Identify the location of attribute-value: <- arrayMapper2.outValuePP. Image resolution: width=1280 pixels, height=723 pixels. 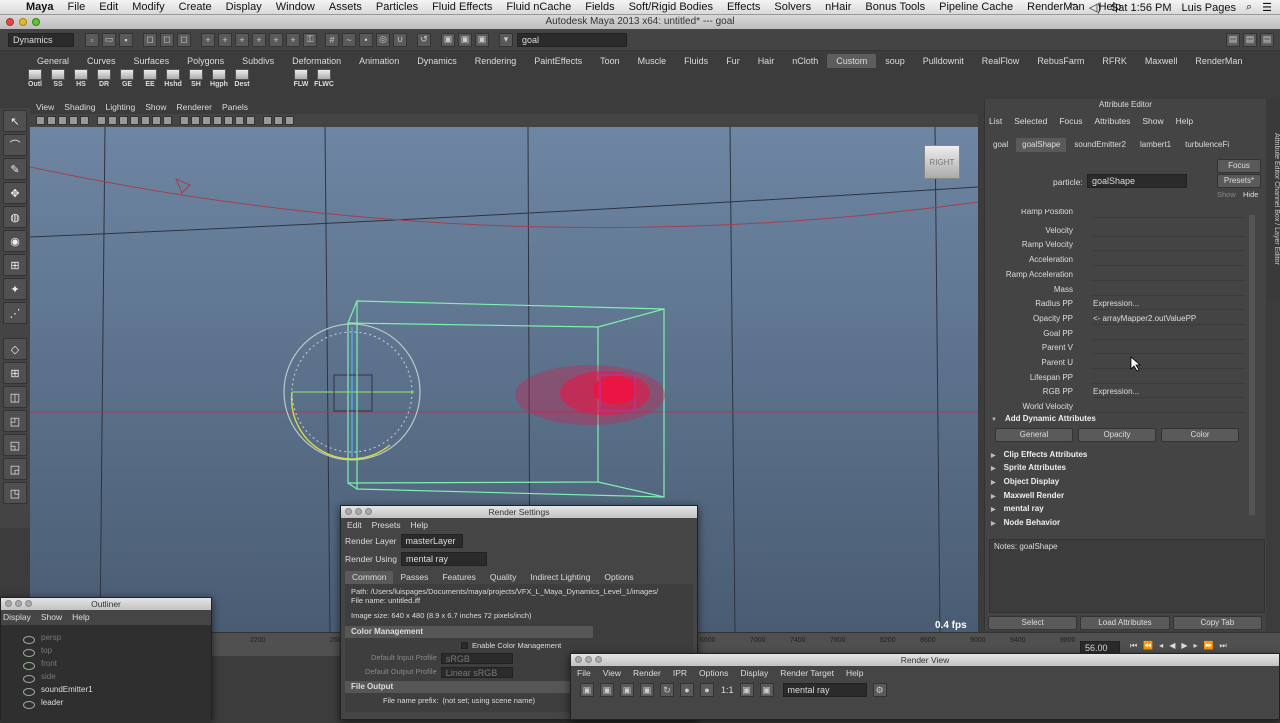
(1169, 319).